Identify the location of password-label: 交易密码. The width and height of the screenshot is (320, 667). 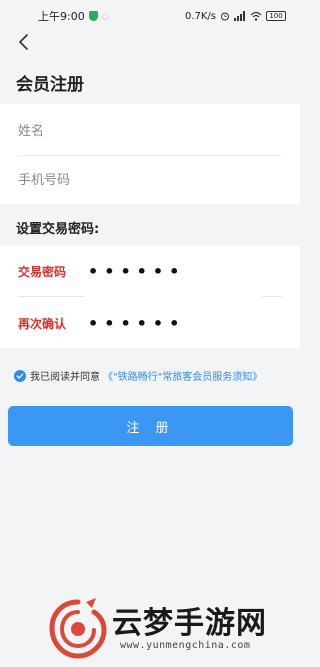
(42, 271).